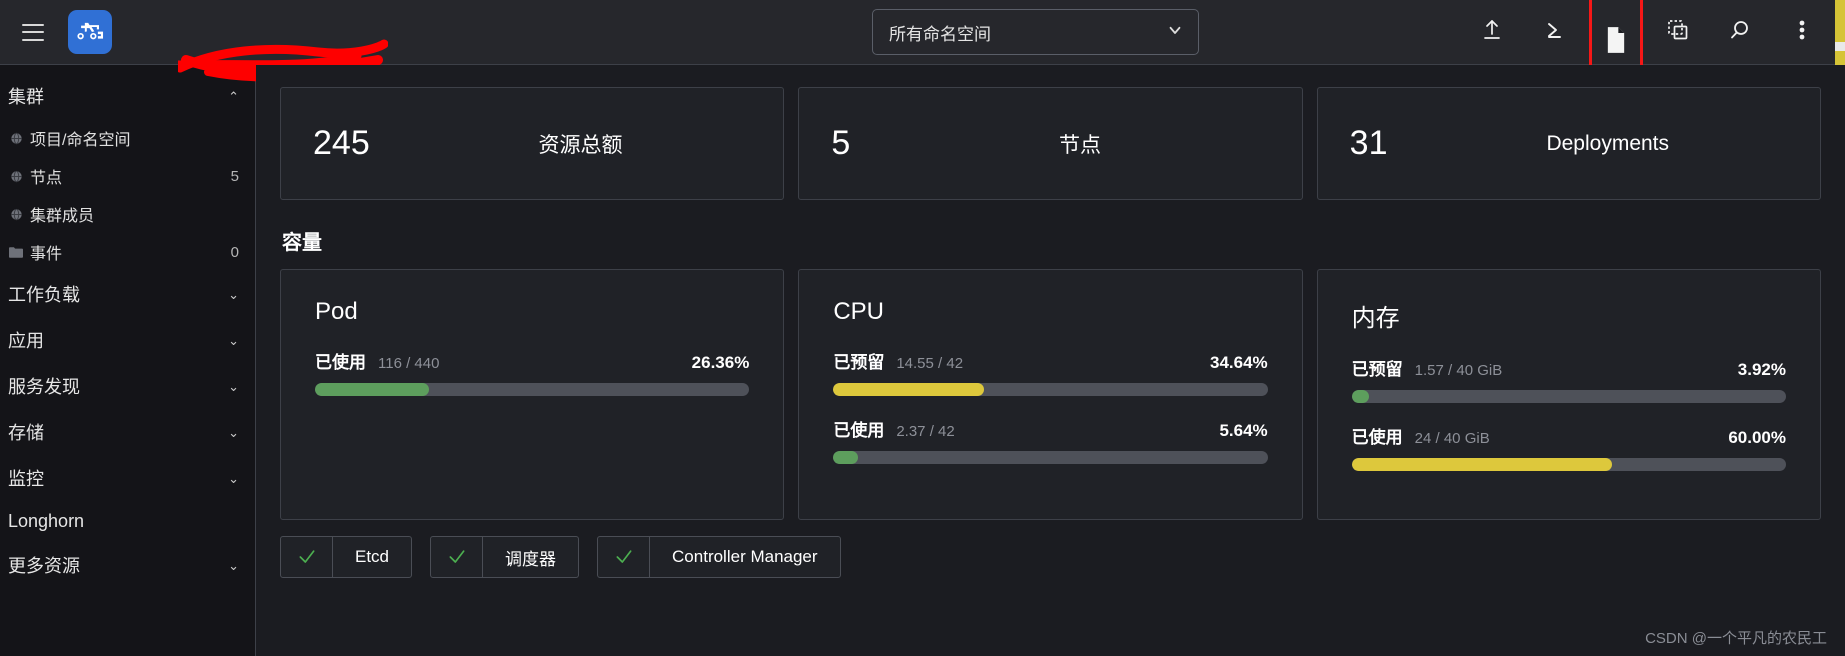 Image resolution: width=1845 pixels, height=656 pixels. Describe the element at coordinates (1568, 143) in the screenshot. I see `stat-card-deployments: 31 Deployments` at that location.